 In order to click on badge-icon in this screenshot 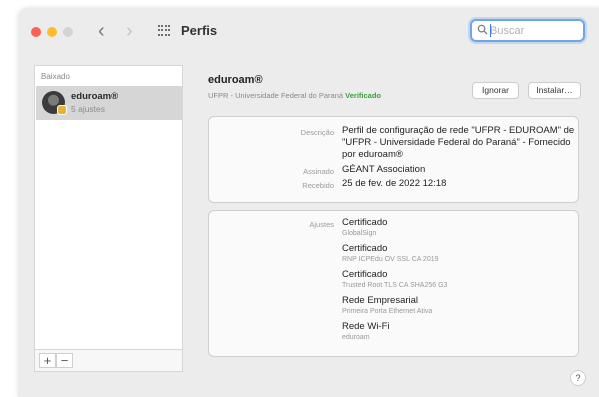, I will do `click(62, 110)`.